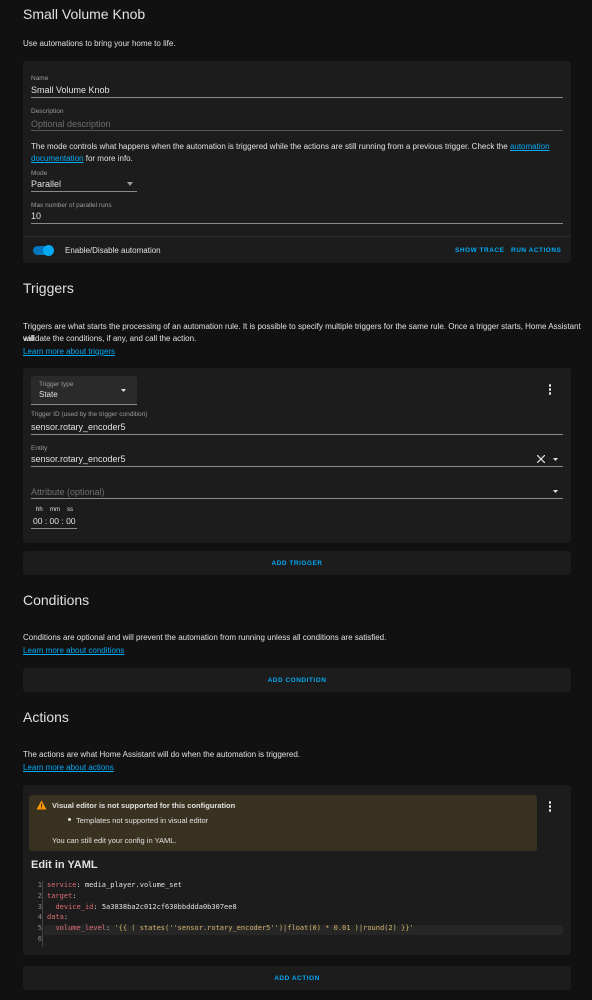 Image resolution: width=592 pixels, height=1000 pixels. Describe the element at coordinates (48, 288) in the screenshot. I see `triggers-heading: Triggers` at that location.